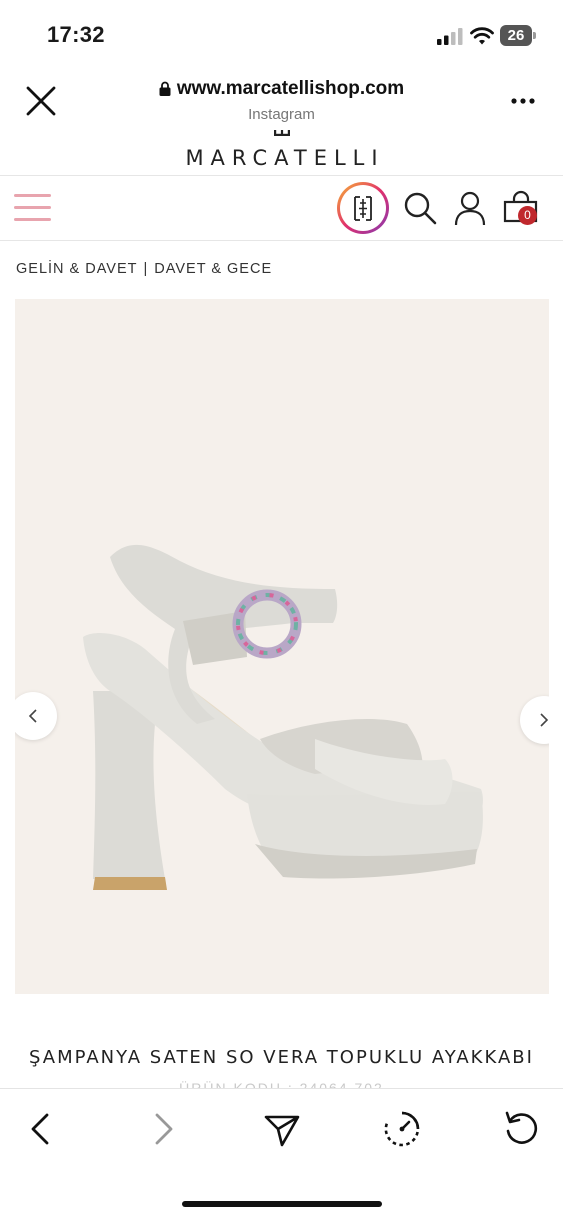 This screenshot has height=1219, width=563. I want to click on status-time: 17:32, so click(76, 34).